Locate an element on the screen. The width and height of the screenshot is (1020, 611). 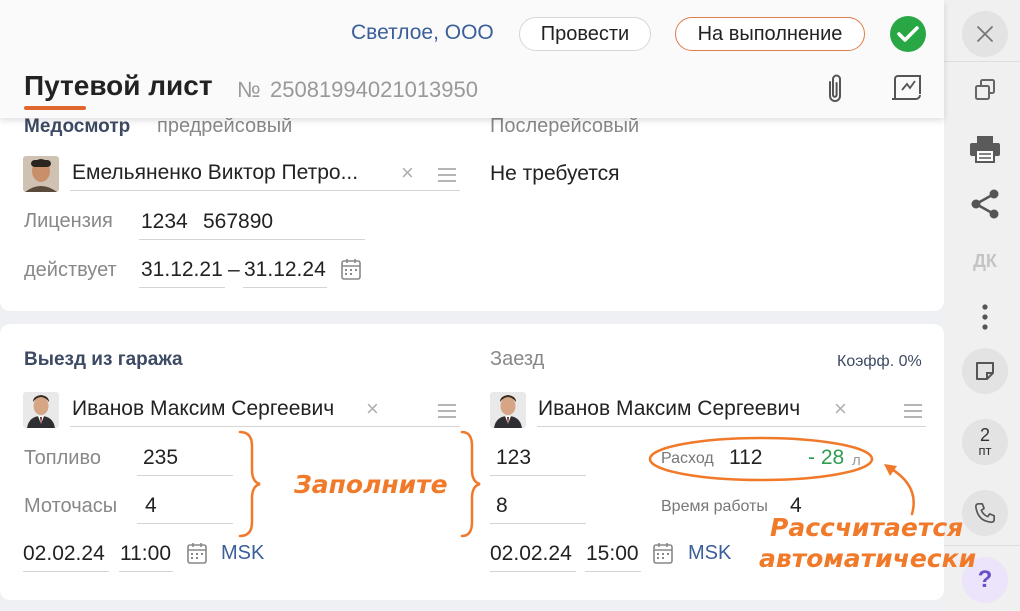
arrival-date: 02.02.24 is located at coordinates (531, 553).